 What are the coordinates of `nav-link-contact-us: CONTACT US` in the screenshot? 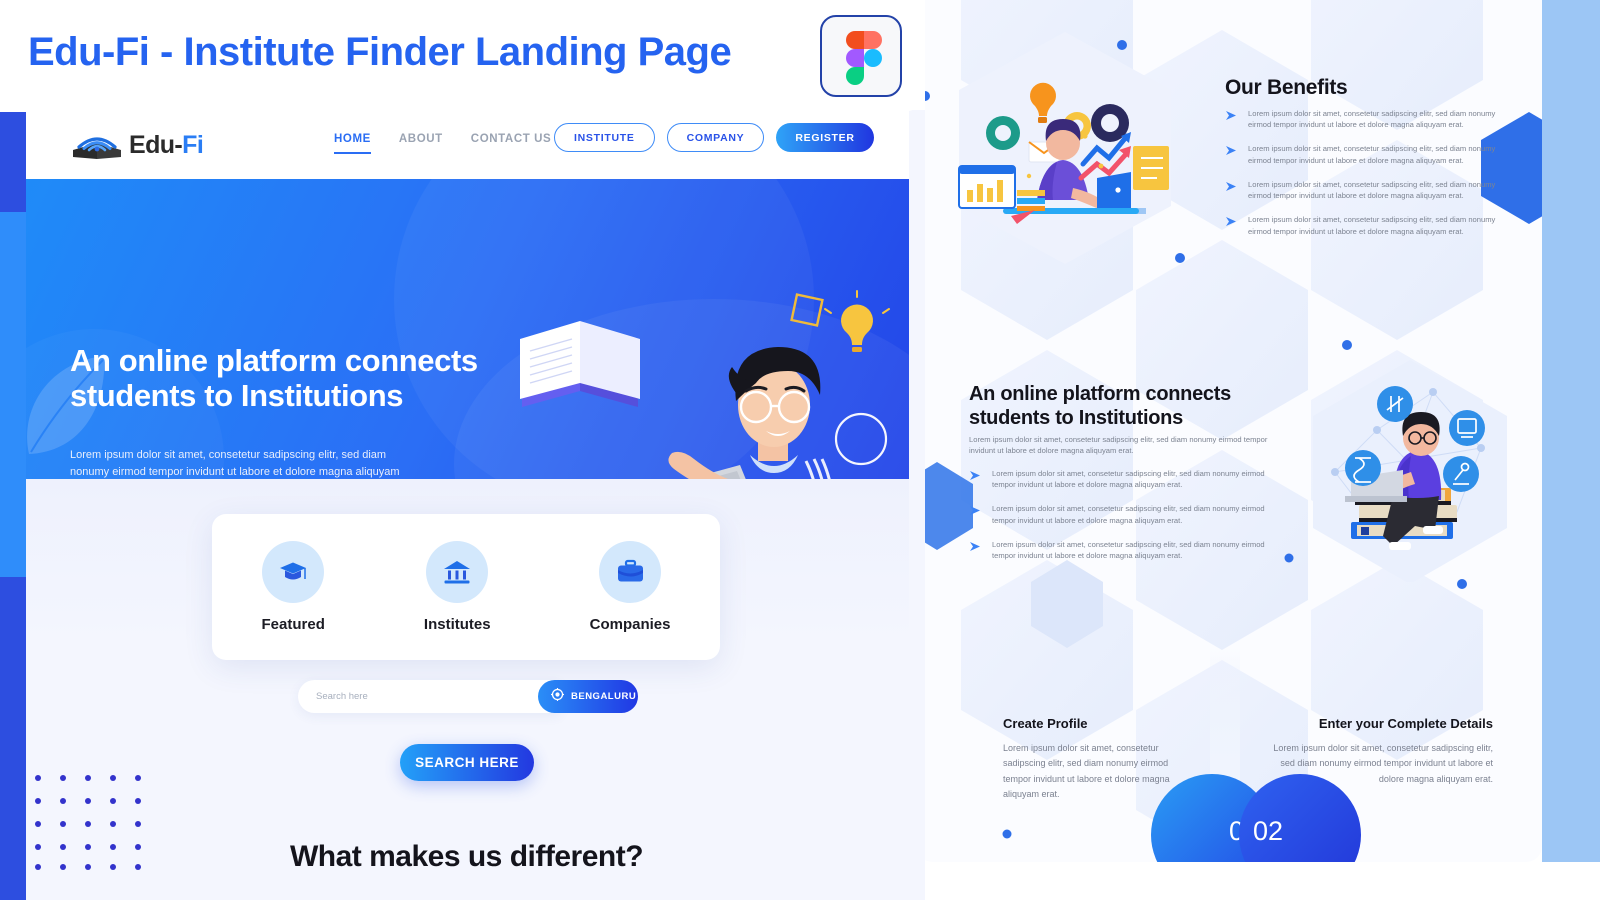 It's located at (511, 139).